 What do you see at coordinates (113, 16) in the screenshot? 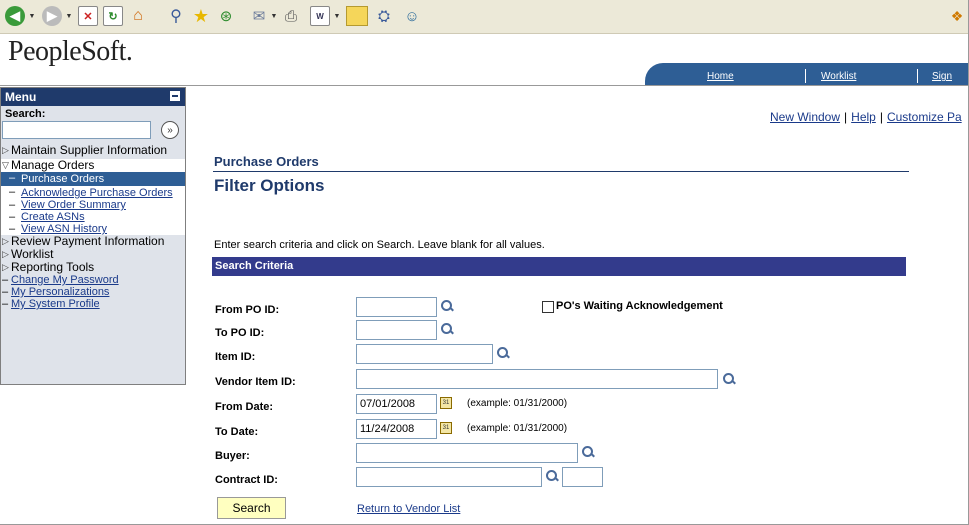
I see `refresh-icon: ↻` at bounding box center [113, 16].